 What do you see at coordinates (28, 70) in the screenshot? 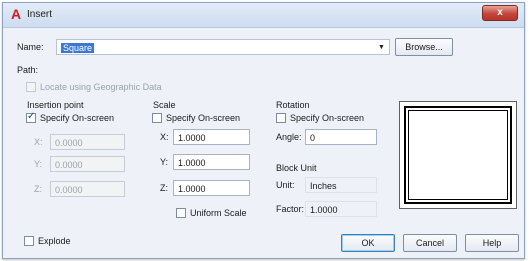
I see `path-label: Path:` at bounding box center [28, 70].